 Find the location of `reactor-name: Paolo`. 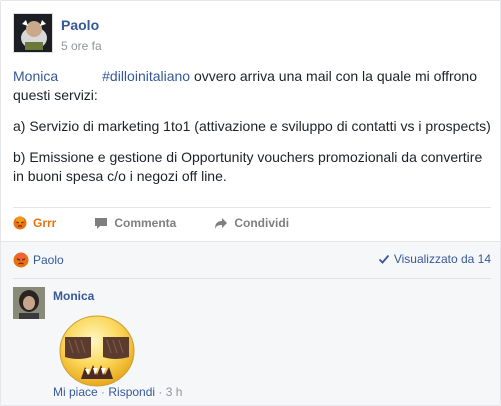

reactor-name: Paolo is located at coordinates (48, 260).